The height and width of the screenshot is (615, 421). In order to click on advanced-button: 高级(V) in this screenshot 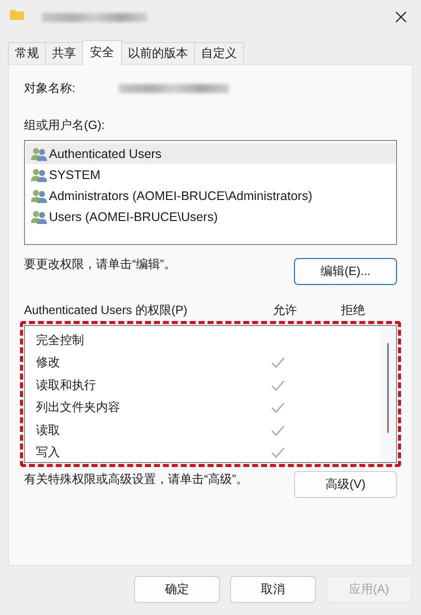, I will do `click(345, 484)`.